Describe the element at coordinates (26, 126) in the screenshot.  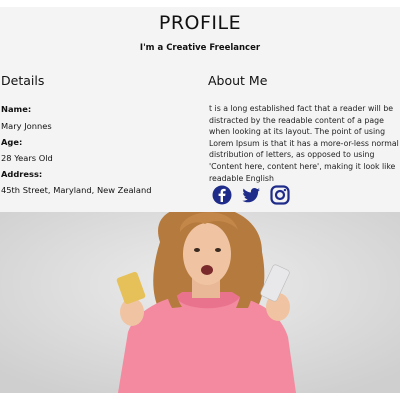
I see `name-value: Mary Jonnes` at that location.